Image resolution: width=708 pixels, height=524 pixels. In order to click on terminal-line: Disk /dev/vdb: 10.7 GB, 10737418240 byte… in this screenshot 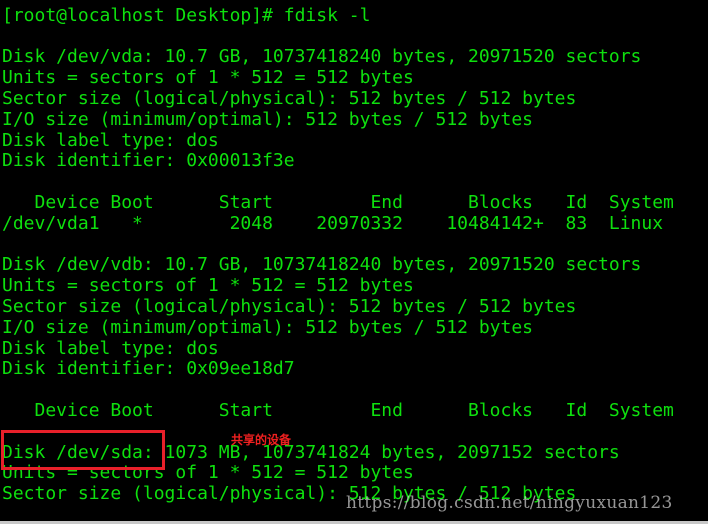, I will do `click(322, 265)`.